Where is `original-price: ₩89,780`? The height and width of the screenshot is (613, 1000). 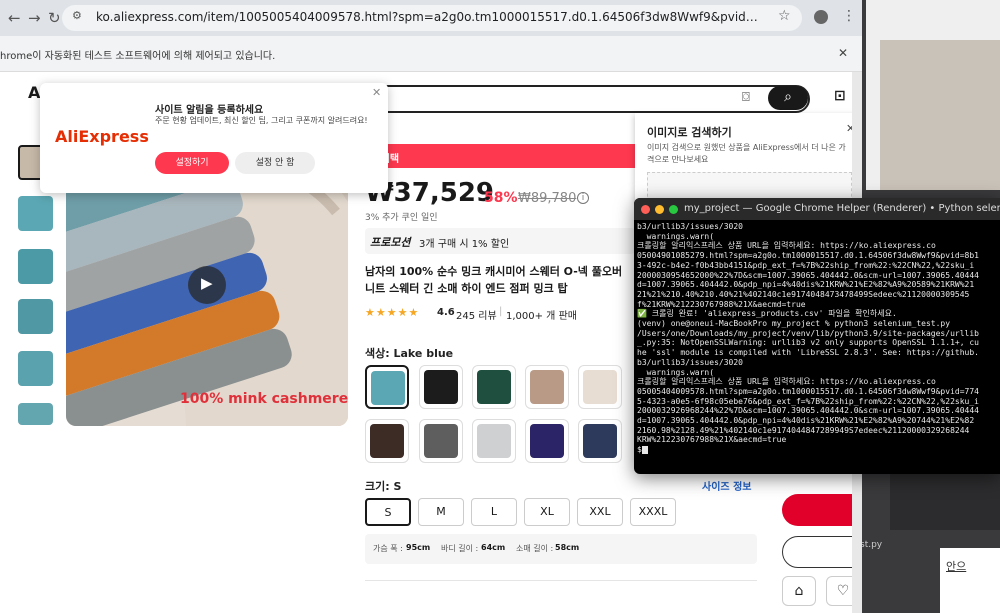
original-price: ₩89,780 is located at coordinates (547, 198).